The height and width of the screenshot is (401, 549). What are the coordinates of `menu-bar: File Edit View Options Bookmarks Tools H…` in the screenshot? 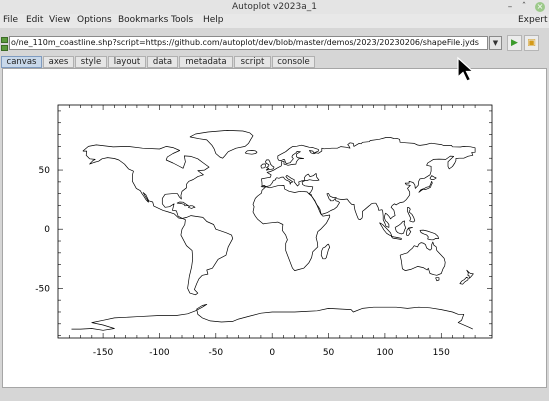 It's located at (274, 21).